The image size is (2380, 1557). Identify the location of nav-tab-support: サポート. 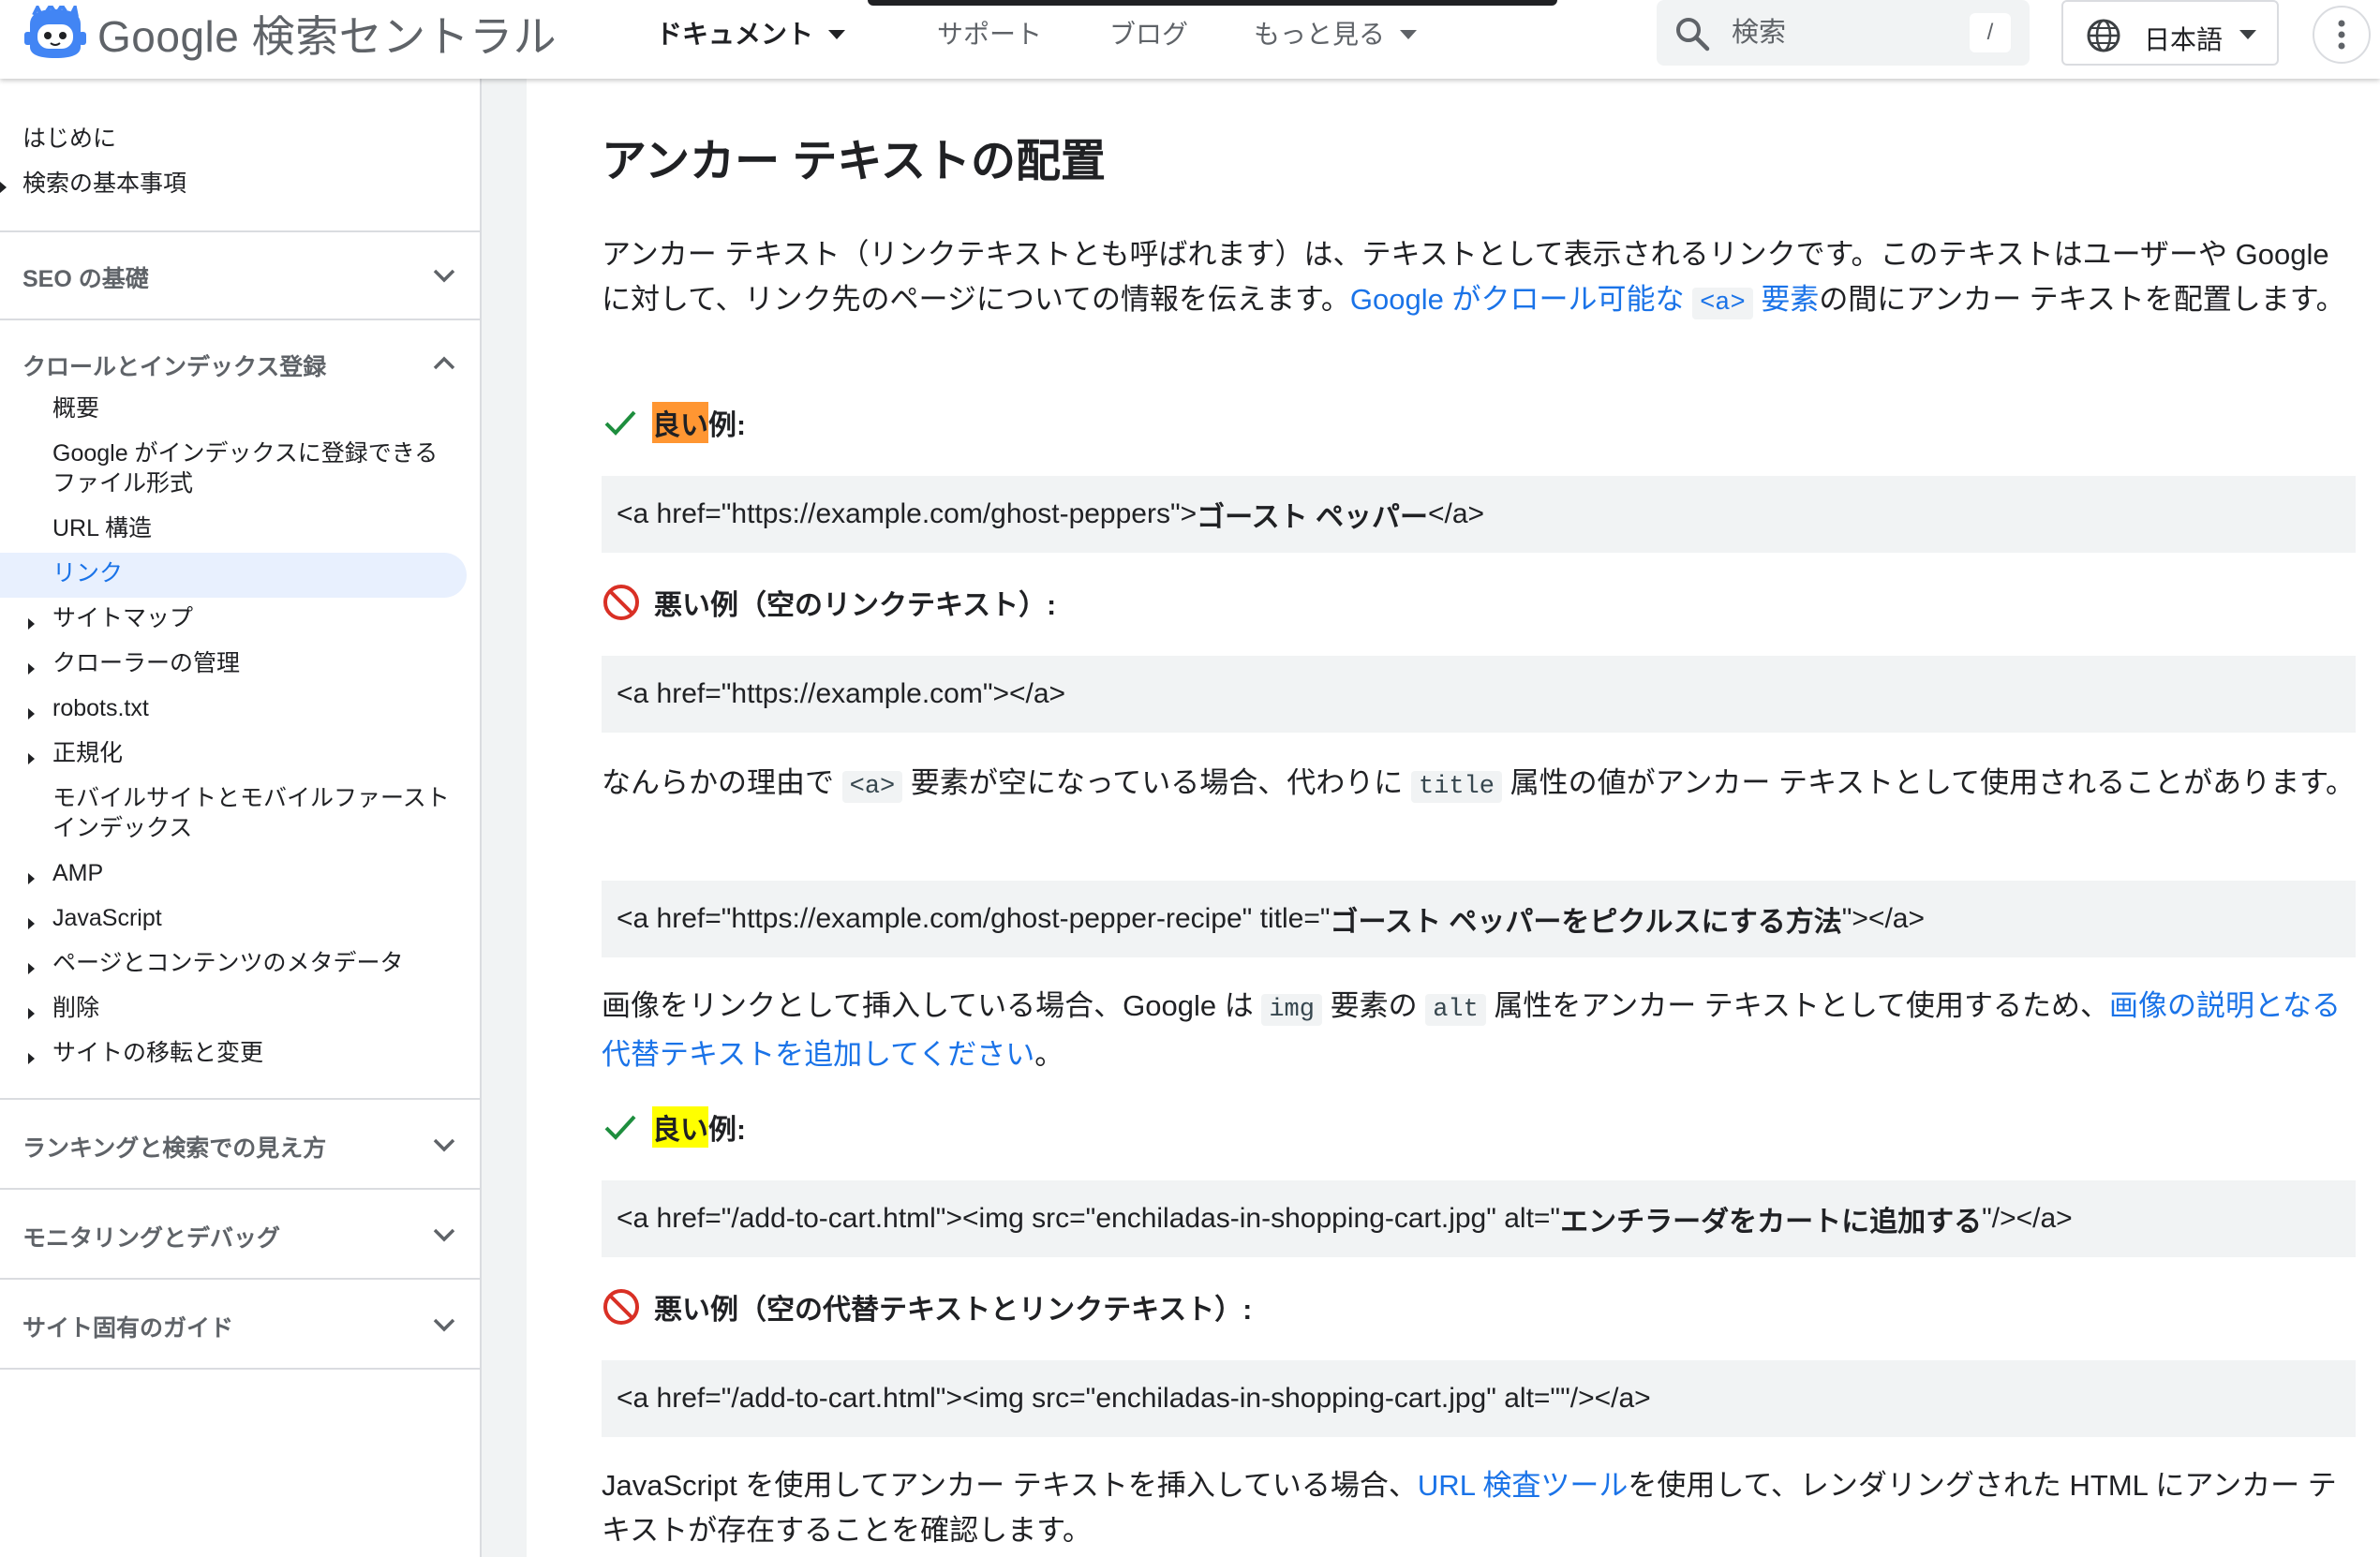
(989, 33).